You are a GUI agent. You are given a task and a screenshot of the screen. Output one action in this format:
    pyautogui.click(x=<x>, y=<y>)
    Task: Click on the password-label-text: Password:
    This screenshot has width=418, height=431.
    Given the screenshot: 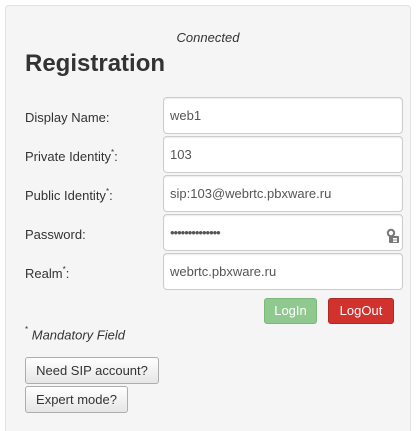 What is the action you would take?
    pyautogui.click(x=55, y=234)
    